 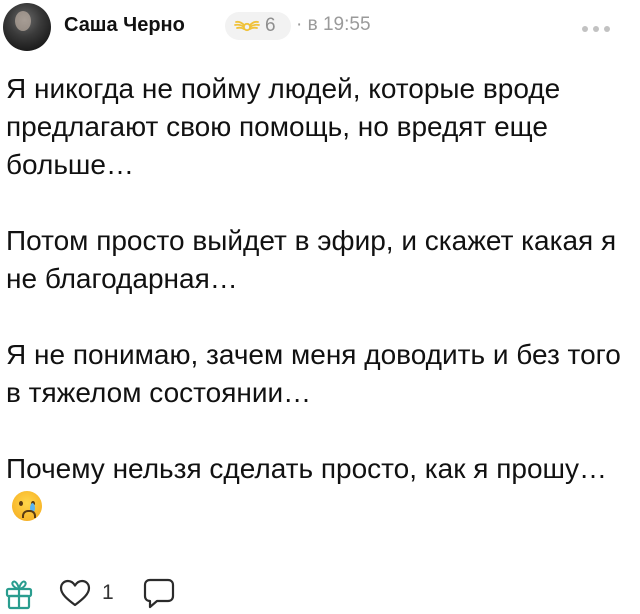 I want to click on more-dots-icon, so click(x=602, y=29).